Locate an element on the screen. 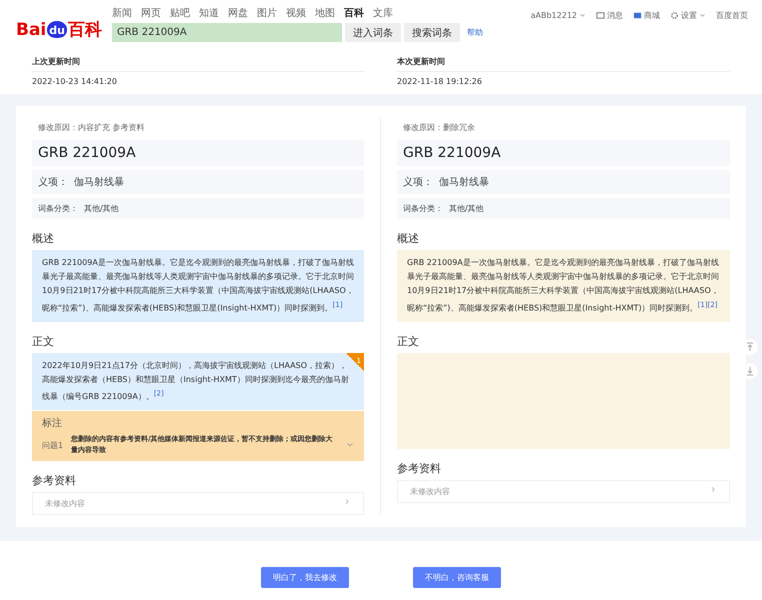 The width and height of the screenshot is (762, 600). issue-label: 问题1 is located at coordinates (53, 445).